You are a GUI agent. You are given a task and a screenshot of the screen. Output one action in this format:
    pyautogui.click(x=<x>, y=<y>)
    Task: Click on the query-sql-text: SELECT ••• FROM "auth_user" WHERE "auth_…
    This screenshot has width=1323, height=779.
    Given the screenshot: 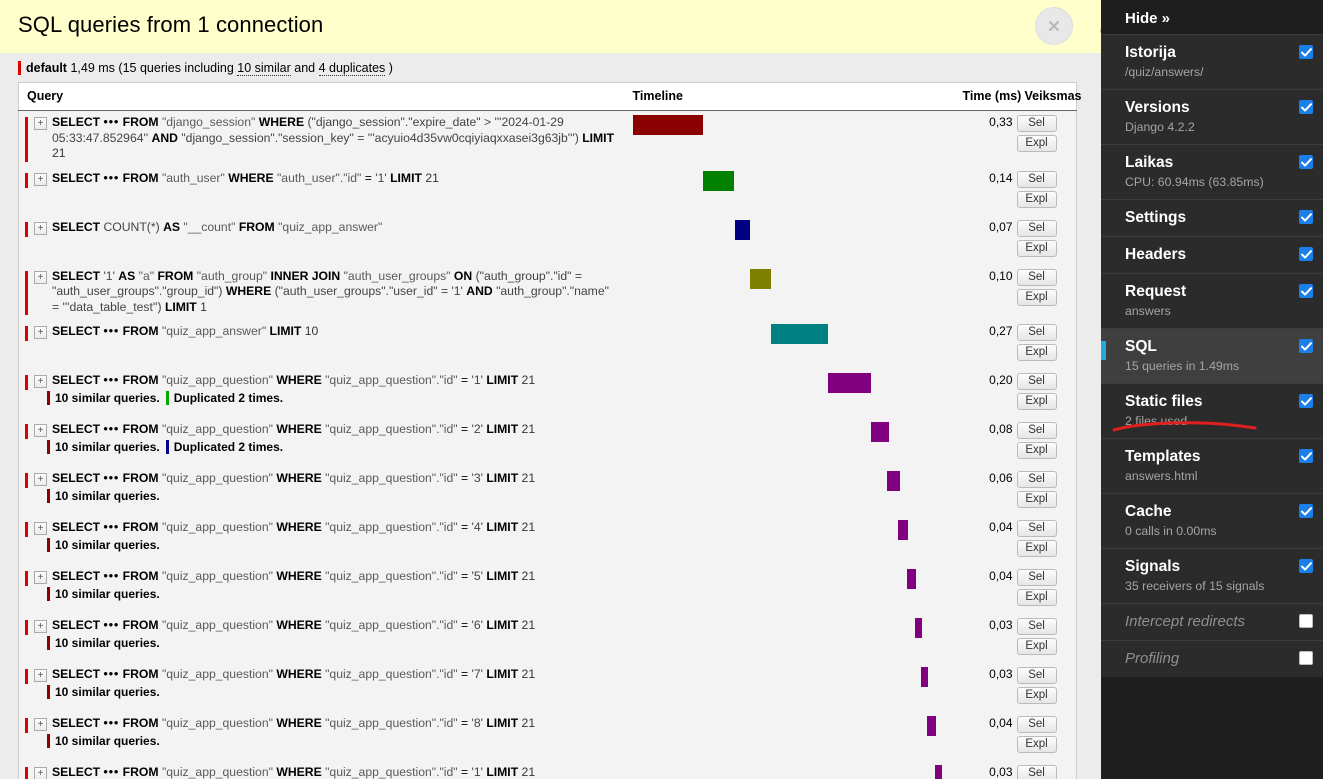 What is the action you would take?
    pyautogui.click(x=245, y=177)
    